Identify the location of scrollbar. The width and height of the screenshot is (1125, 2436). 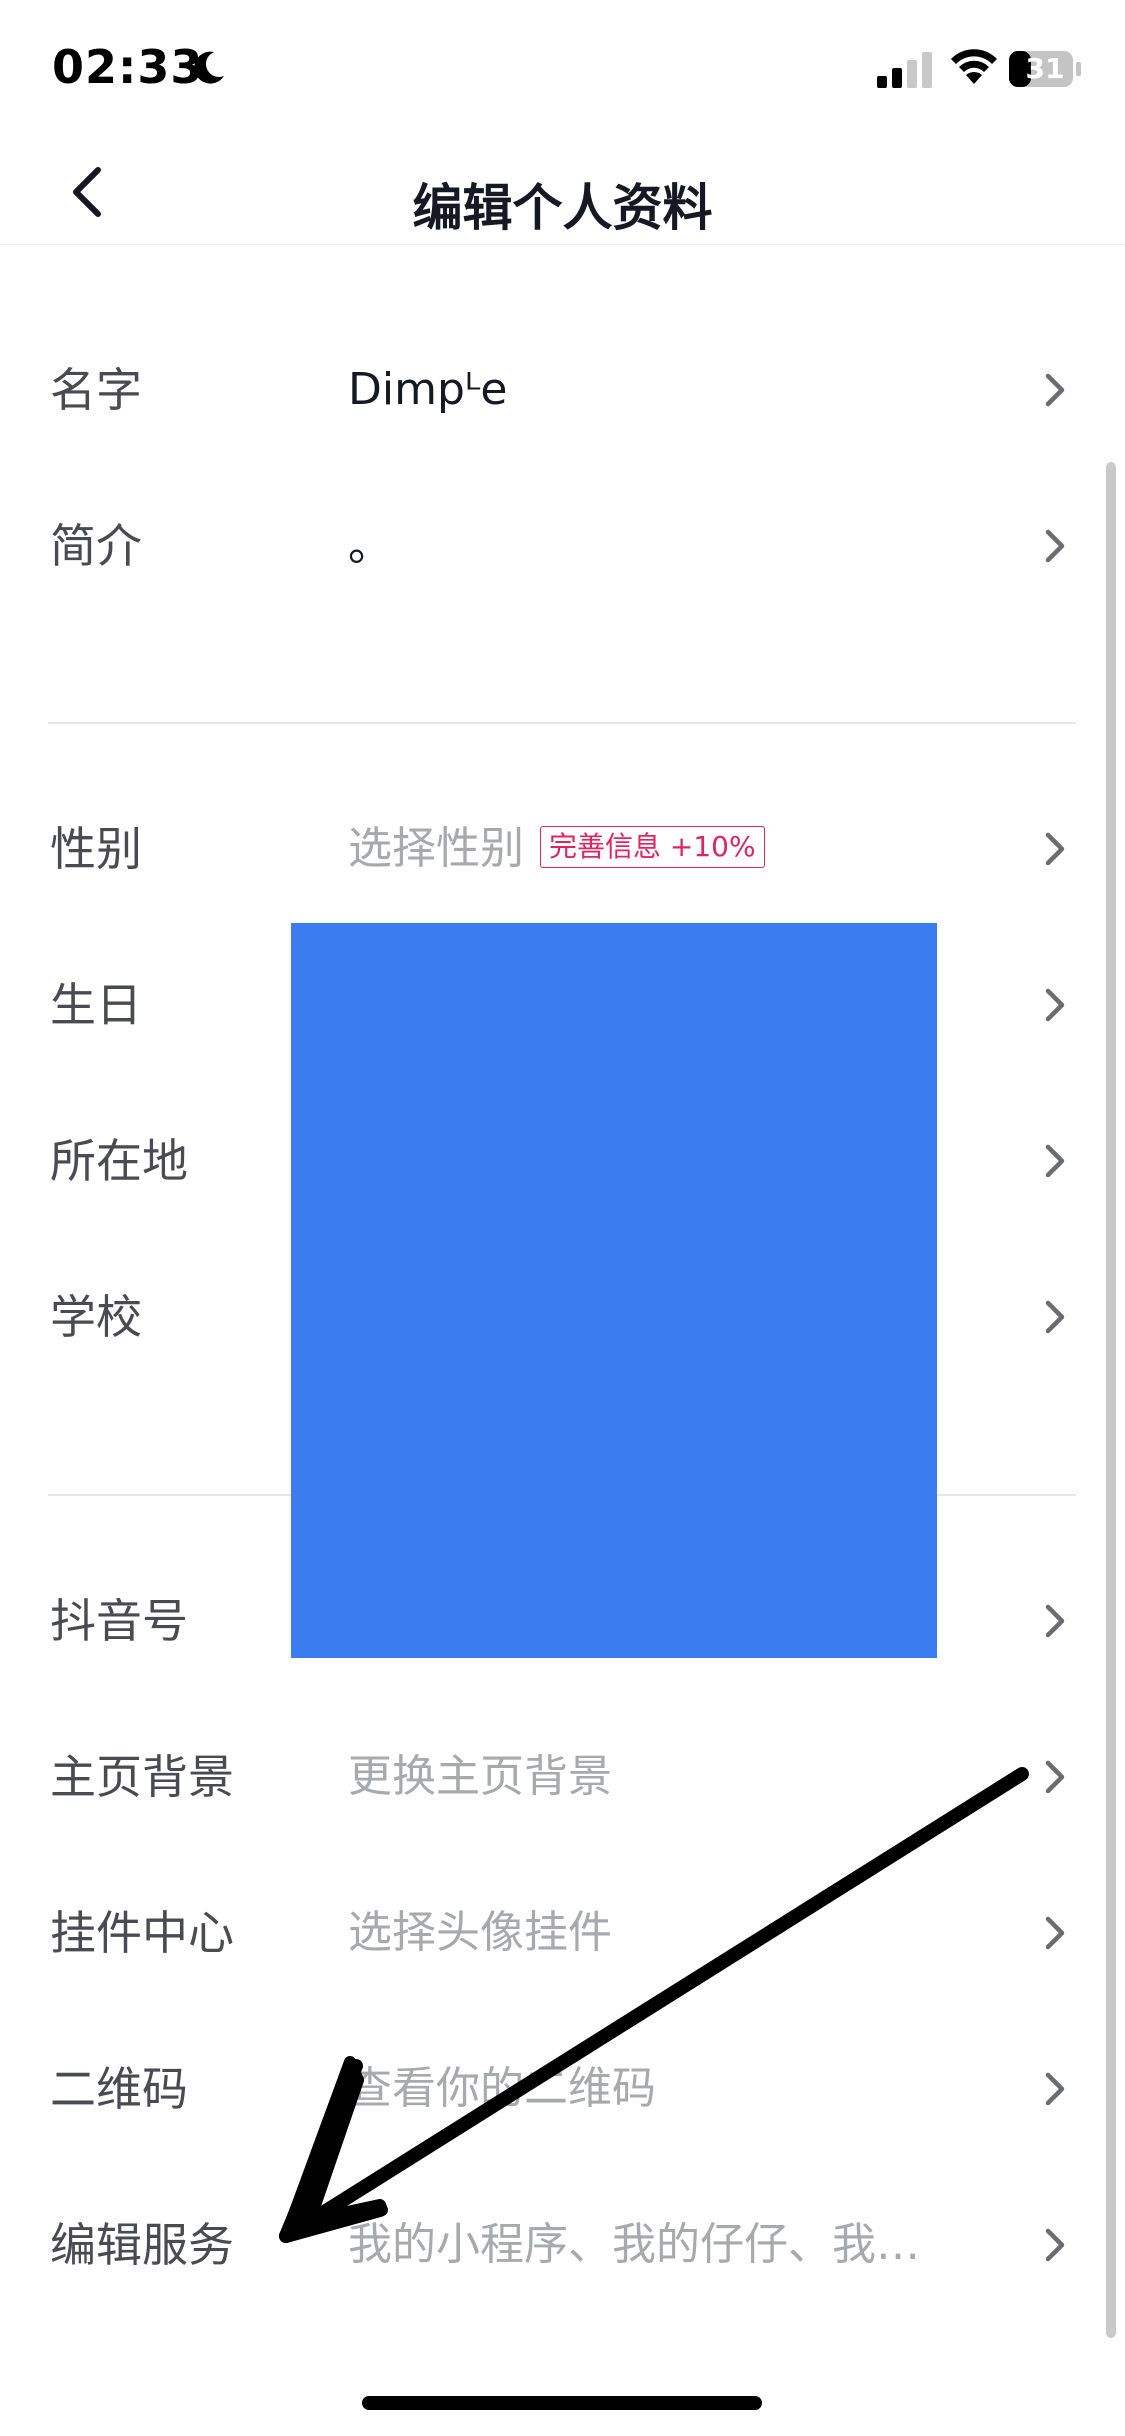
(1111, 1400).